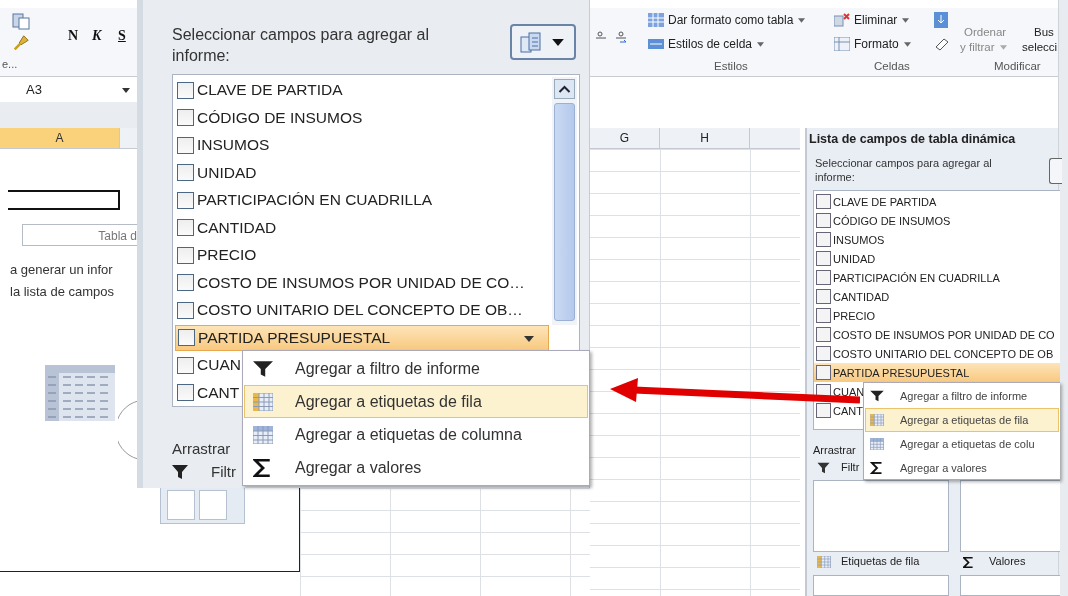  I want to click on row-labels-area-label: Etiquetas de fila, so click(880, 561).